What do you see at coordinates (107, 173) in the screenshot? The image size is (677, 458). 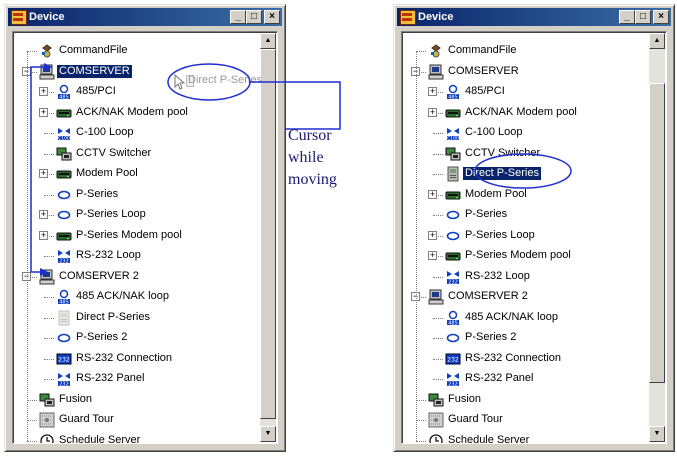 I see `tree-item-label: Modem Pool` at bounding box center [107, 173].